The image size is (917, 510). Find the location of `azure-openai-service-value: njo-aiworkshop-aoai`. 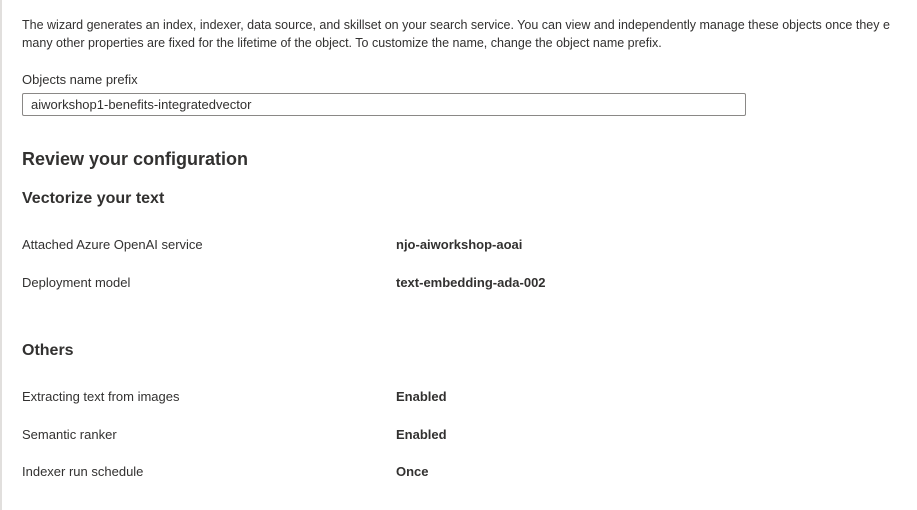

azure-openai-service-value: njo-aiworkshop-aoai is located at coordinates (459, 244).